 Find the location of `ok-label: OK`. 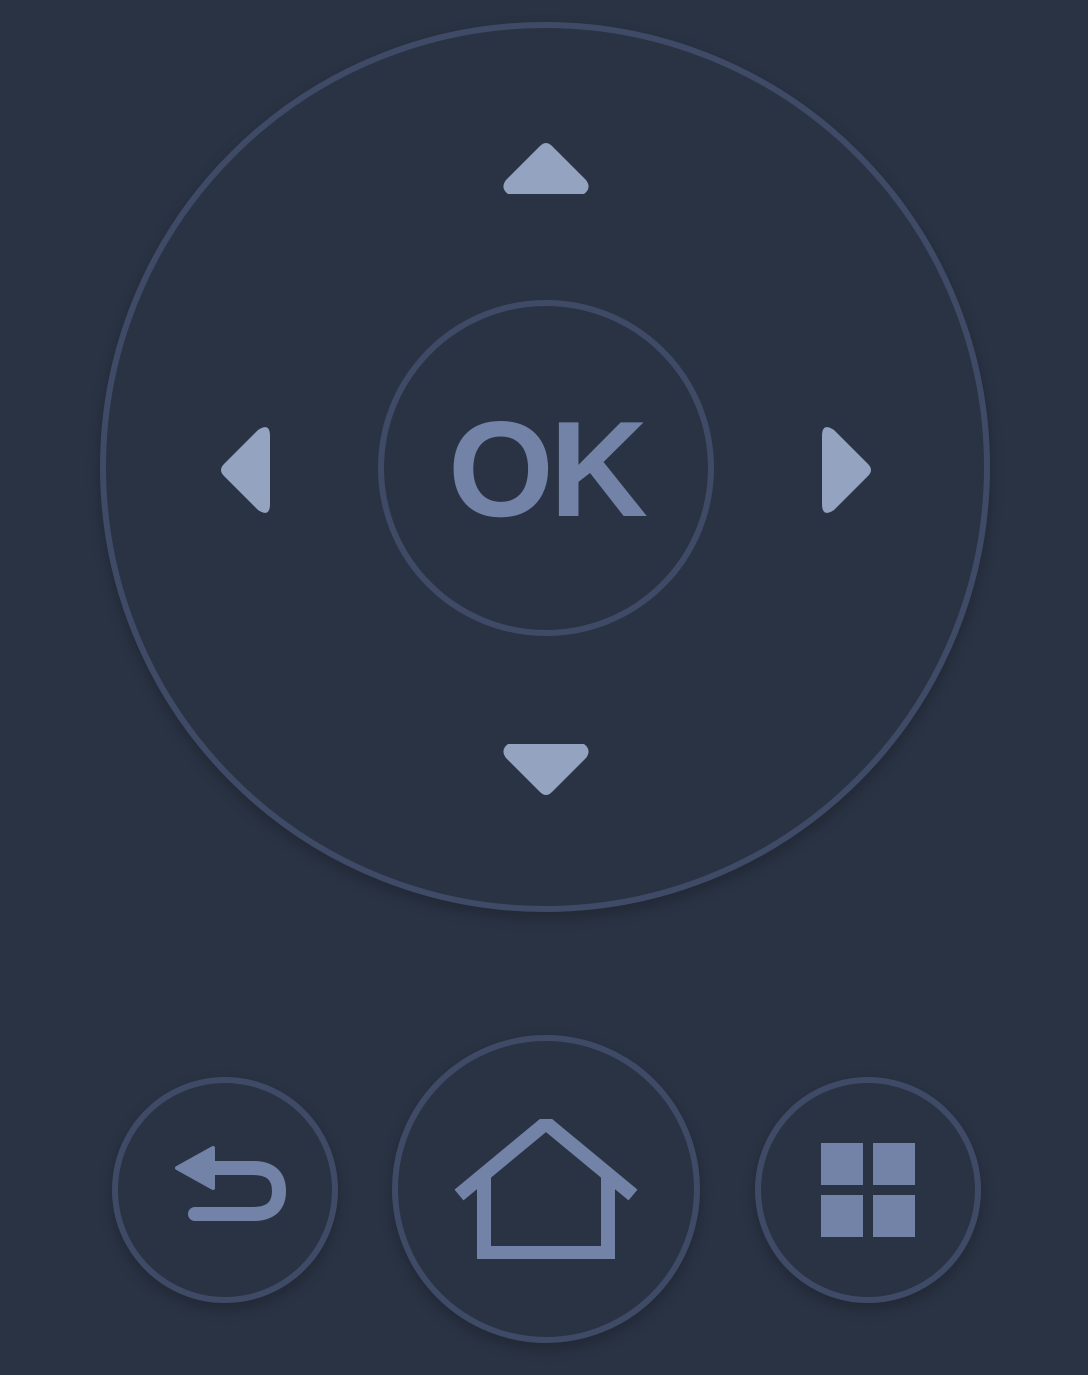

ok-label: OK is located at coordinates (548, 469).